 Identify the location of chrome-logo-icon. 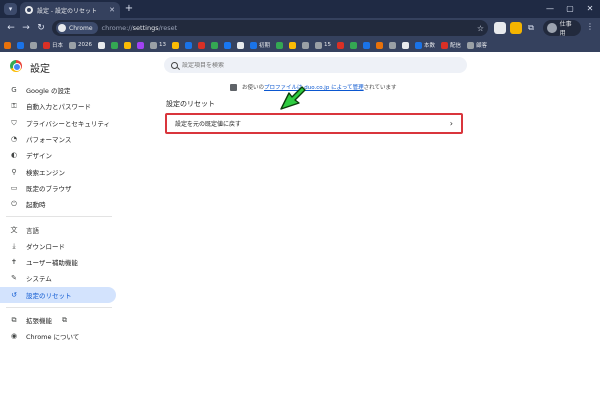
(16, 66).